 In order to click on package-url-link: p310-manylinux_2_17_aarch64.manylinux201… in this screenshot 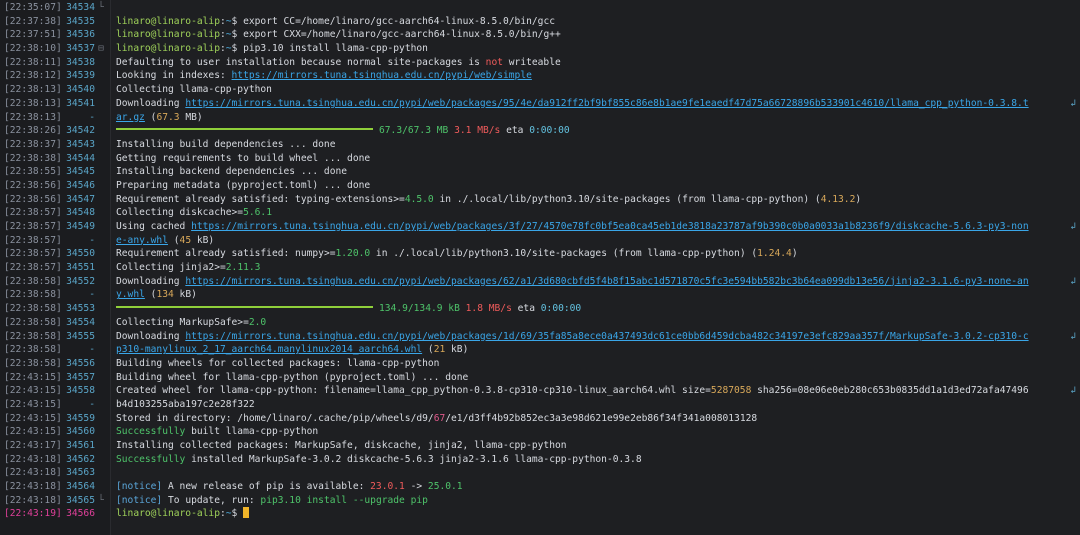, I will do `click(269, 349)`.